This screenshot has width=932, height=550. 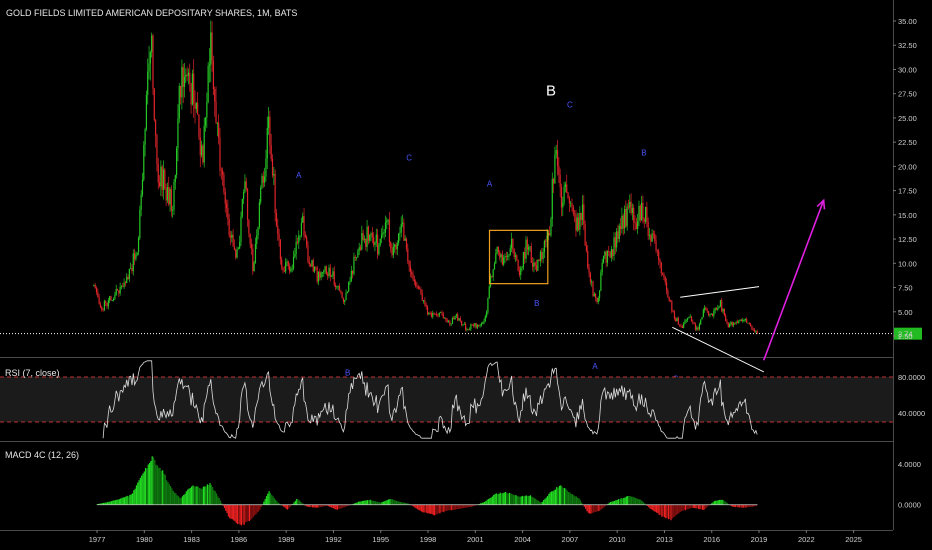 What do you see at coordinates (907, 94) in the screenshot?
I see `price-tick-label: 27.50` at bounding box center [907, 94].